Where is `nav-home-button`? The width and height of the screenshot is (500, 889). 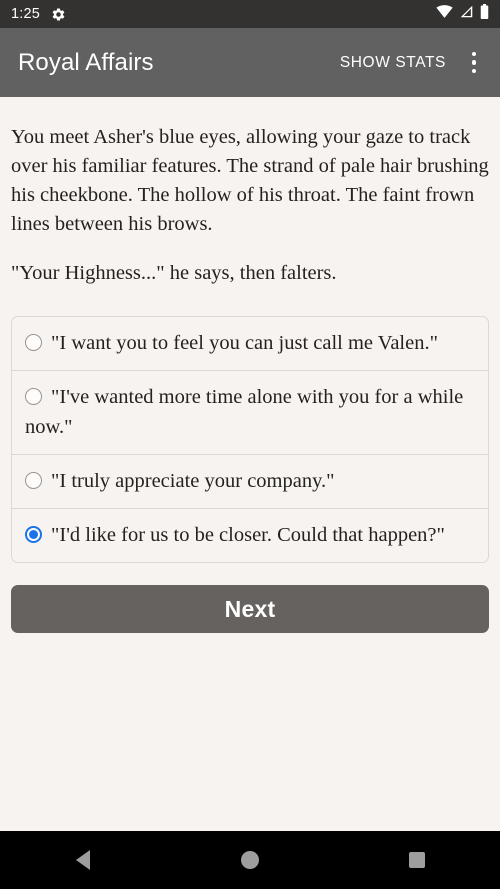
nav-home-button is located at coordinates (250, 860).